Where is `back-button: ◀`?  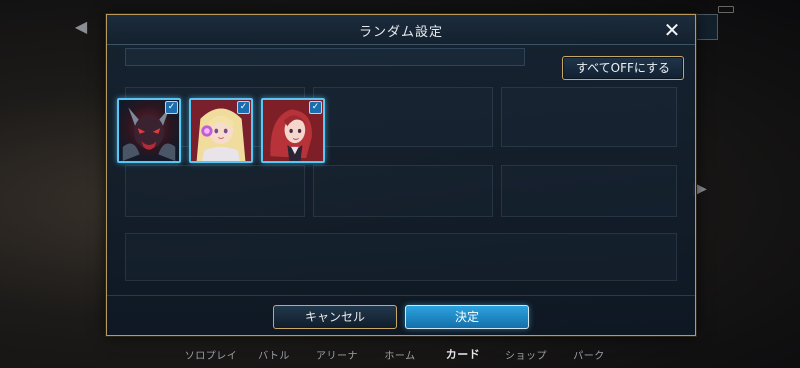 back-button: ◀ is located at coordinates (81, 27).